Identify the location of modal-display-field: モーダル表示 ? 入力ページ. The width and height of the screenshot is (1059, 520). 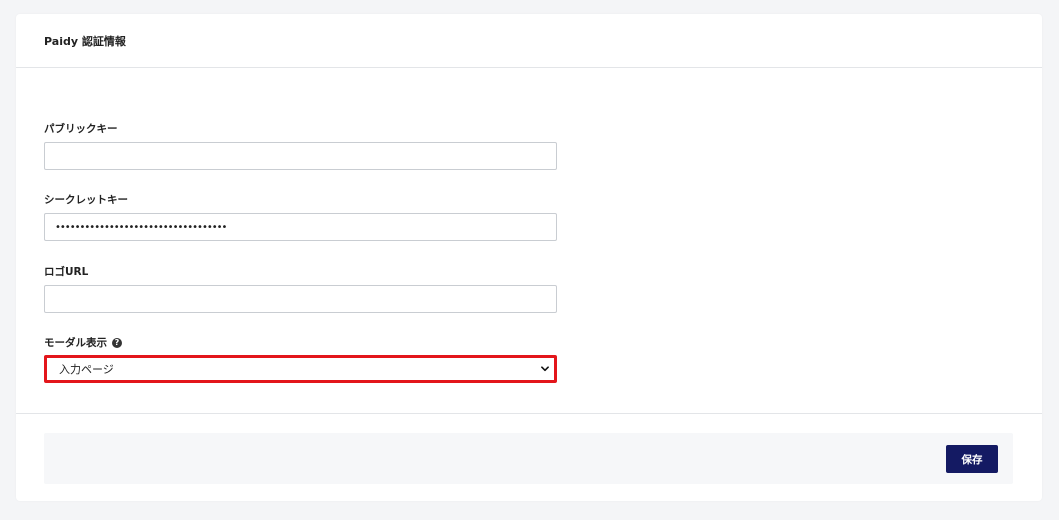
(300, 359).